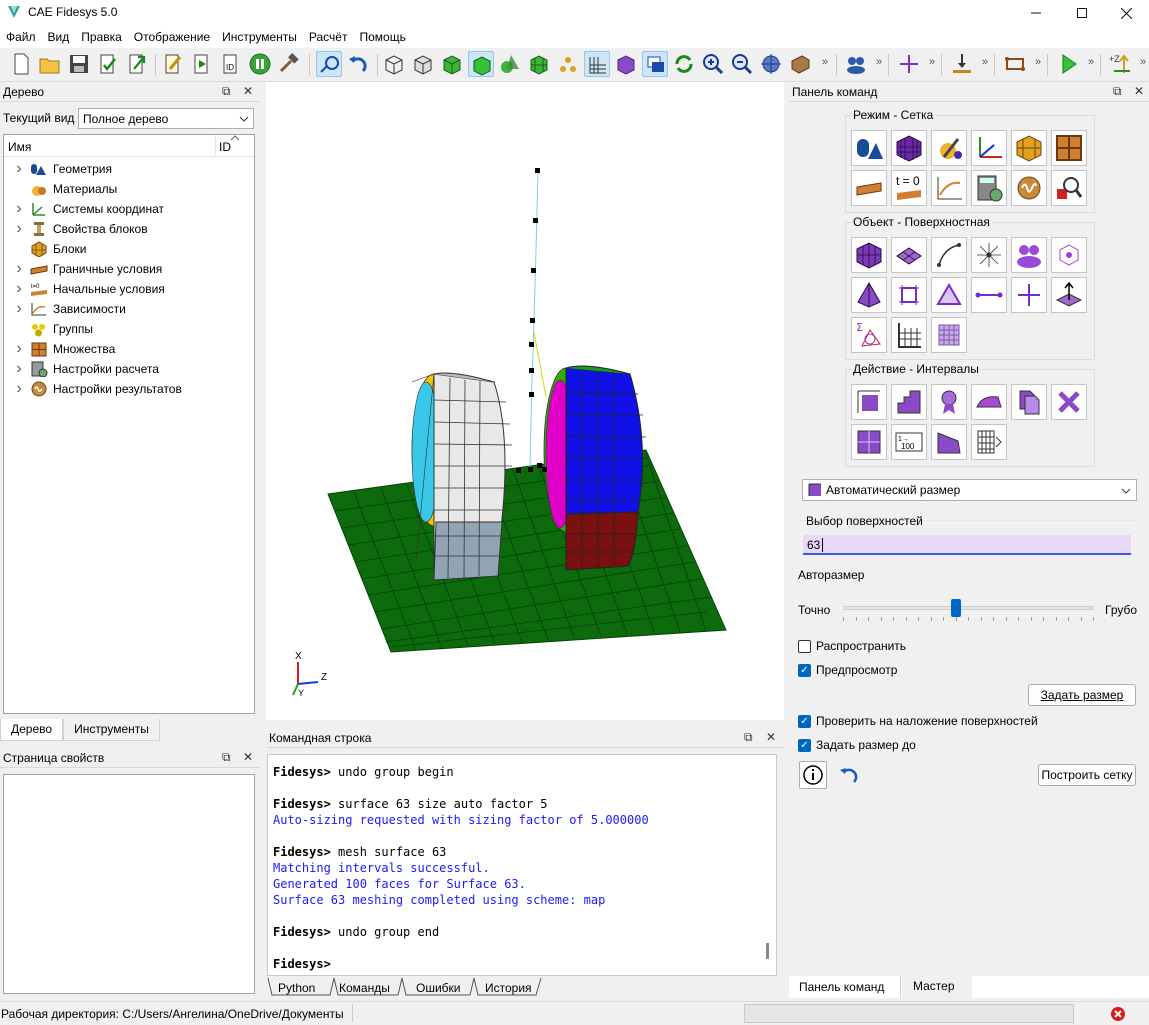  What do you see at coordinates (174, 37) in the screenshot?
I see `menu-display: Отображение` at bounding box center [174, 37].